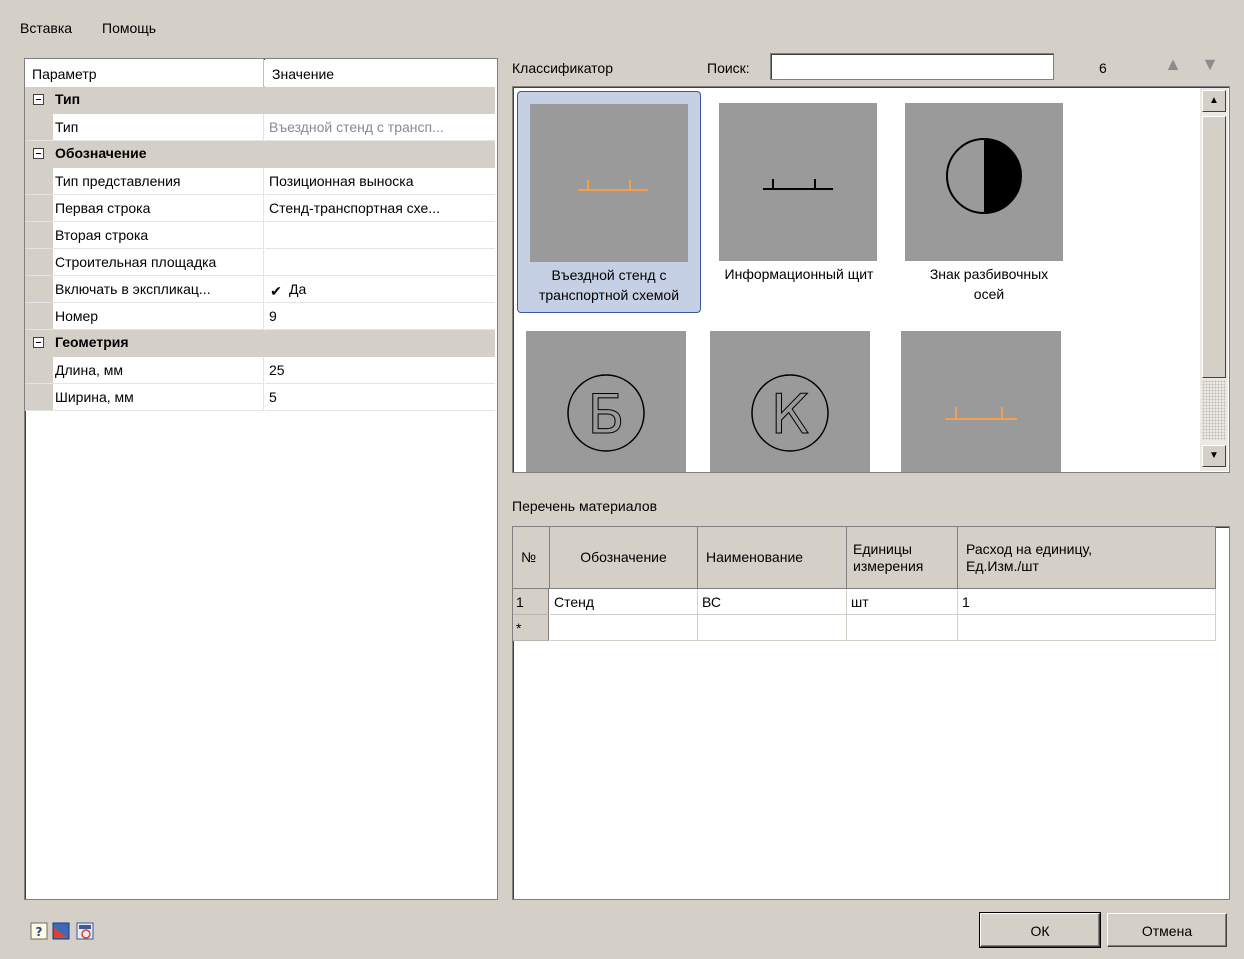 The image size is (1244, 959). Describe the element at coordinates (144, 397) in the screenshot. I see `property-name: Ширина, мм` at that location.